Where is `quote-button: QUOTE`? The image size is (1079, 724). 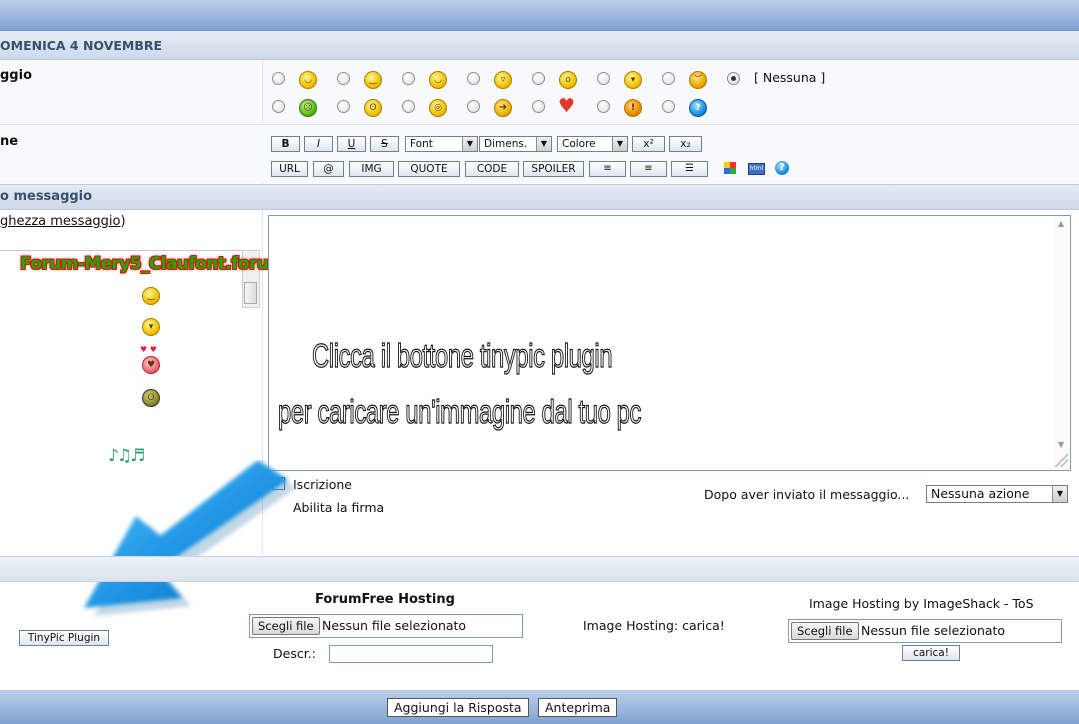
quote-button: QUOTE is located at coordinates (429, 169).